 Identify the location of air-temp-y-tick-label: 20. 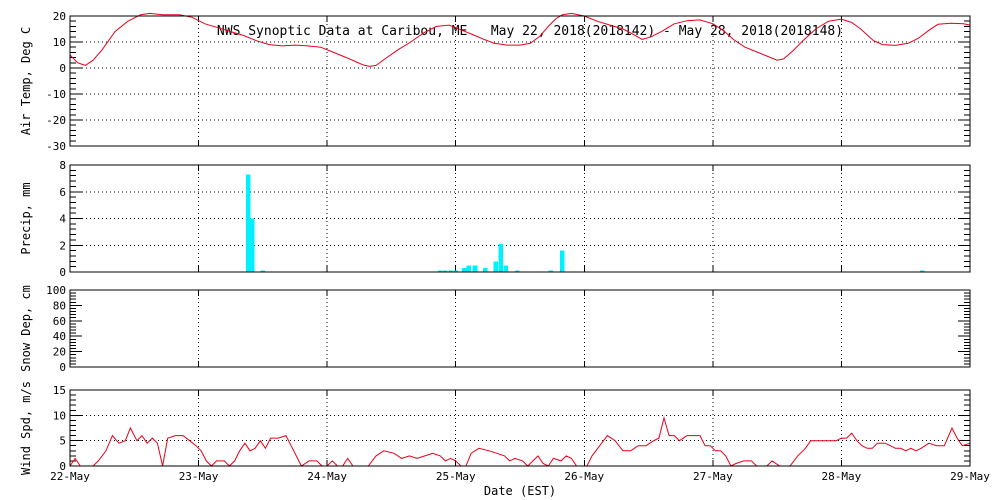
(59, 16).